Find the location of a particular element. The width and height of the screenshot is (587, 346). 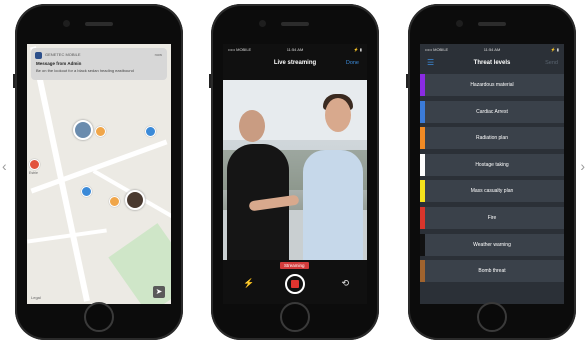

streaming-badge: Streaming is located at coordinates (294, 265).